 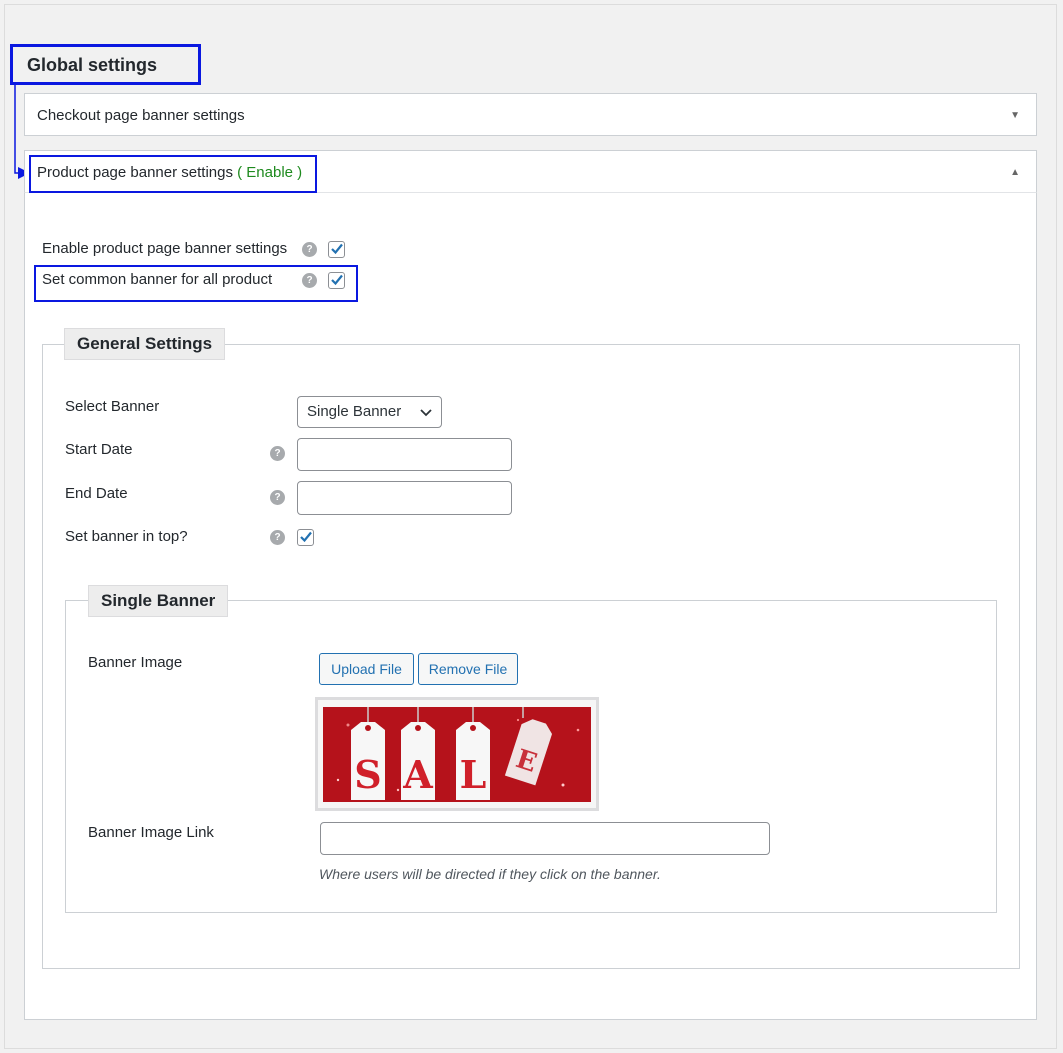 I want to click on banner-type-value: Single Banner, so click(x=354, y=411).